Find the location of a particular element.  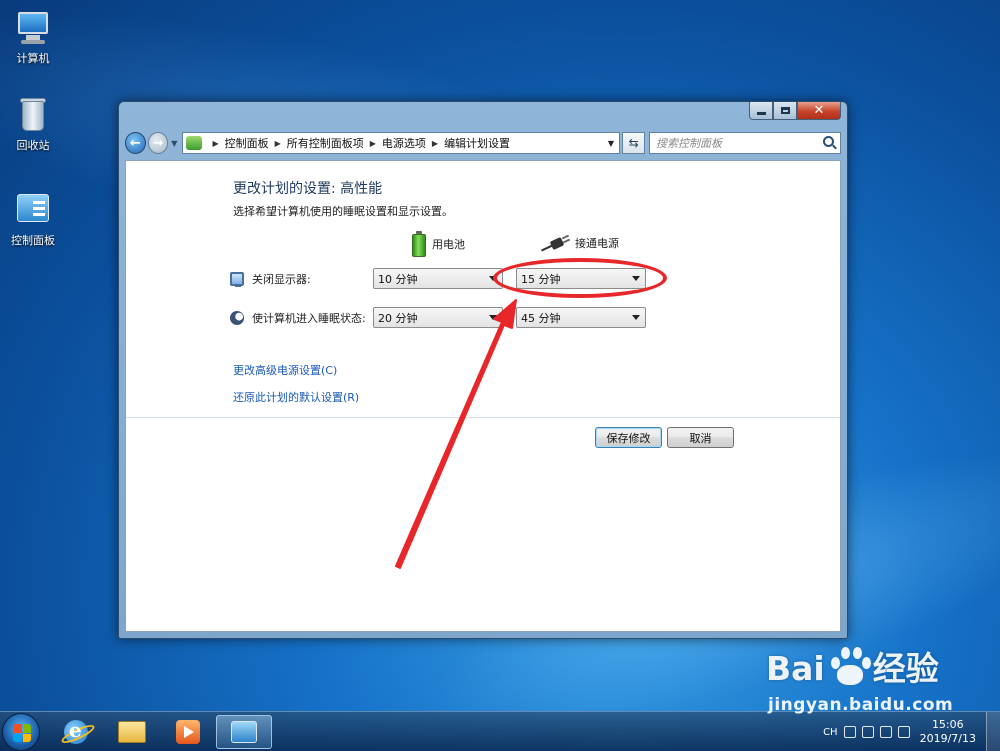

language-indicator: CH is located at coordinates (830, 732).